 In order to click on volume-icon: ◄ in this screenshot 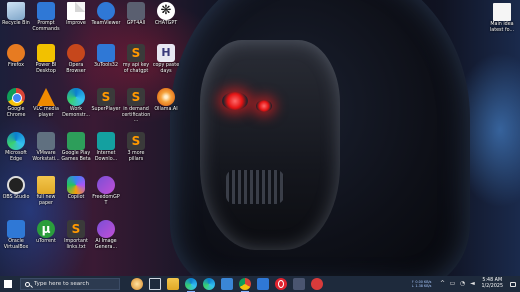, I will do `click(472, 284)`.